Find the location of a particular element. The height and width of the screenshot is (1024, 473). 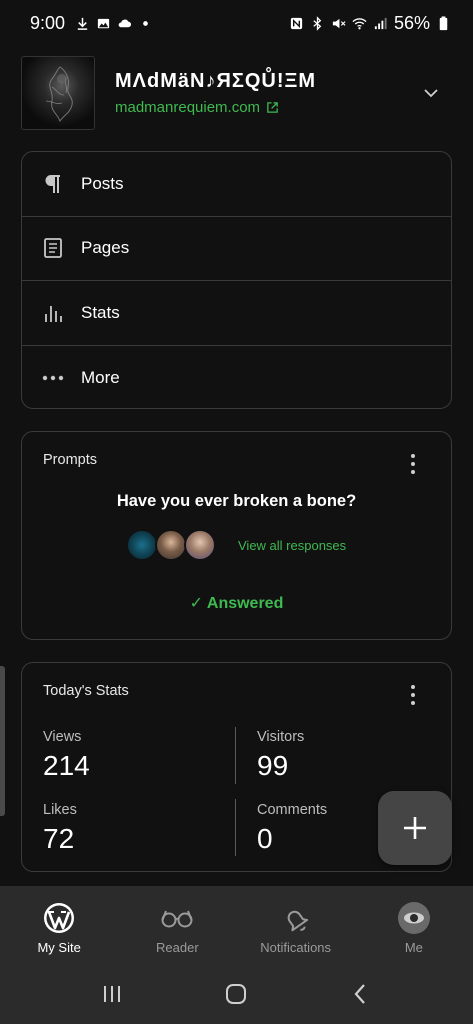

download-icon is located at coordinates (82, 23).